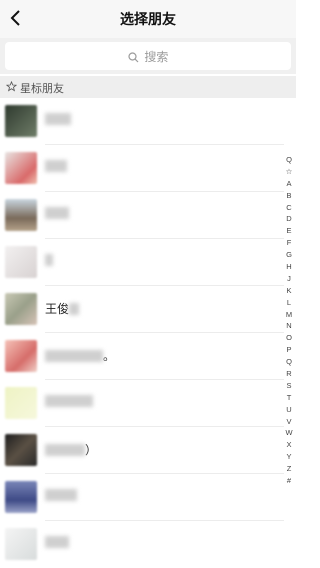 The width and height of the screenshot is (320, 568). Describe the element at coordinates (289, 338) in the screenshot. I see `index-letter: O` at that location.